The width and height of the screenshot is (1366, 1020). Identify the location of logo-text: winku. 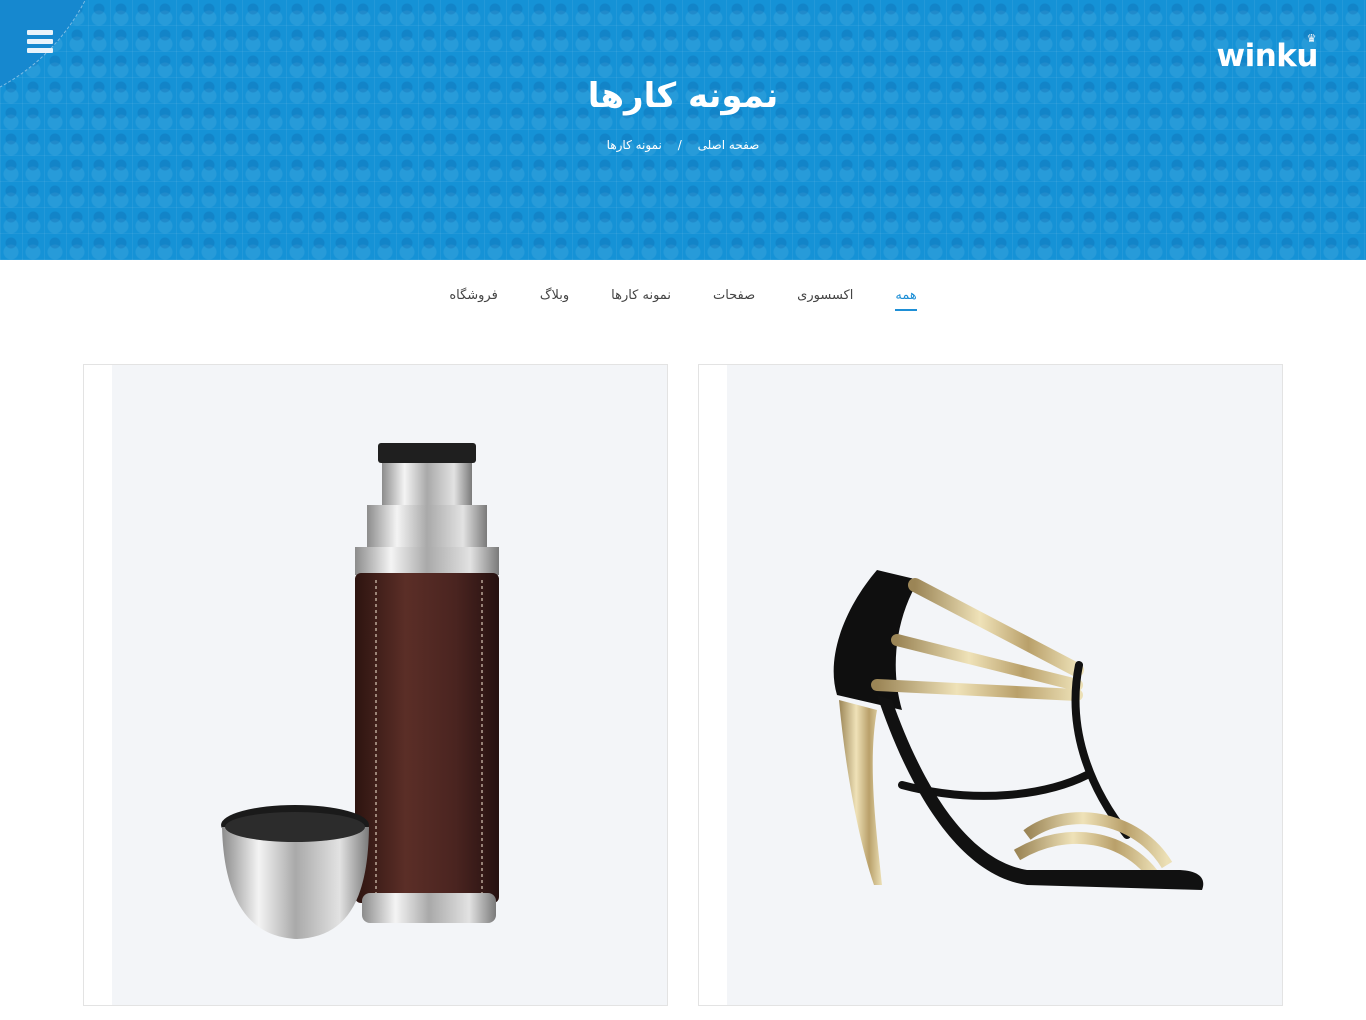
(1267, 56).